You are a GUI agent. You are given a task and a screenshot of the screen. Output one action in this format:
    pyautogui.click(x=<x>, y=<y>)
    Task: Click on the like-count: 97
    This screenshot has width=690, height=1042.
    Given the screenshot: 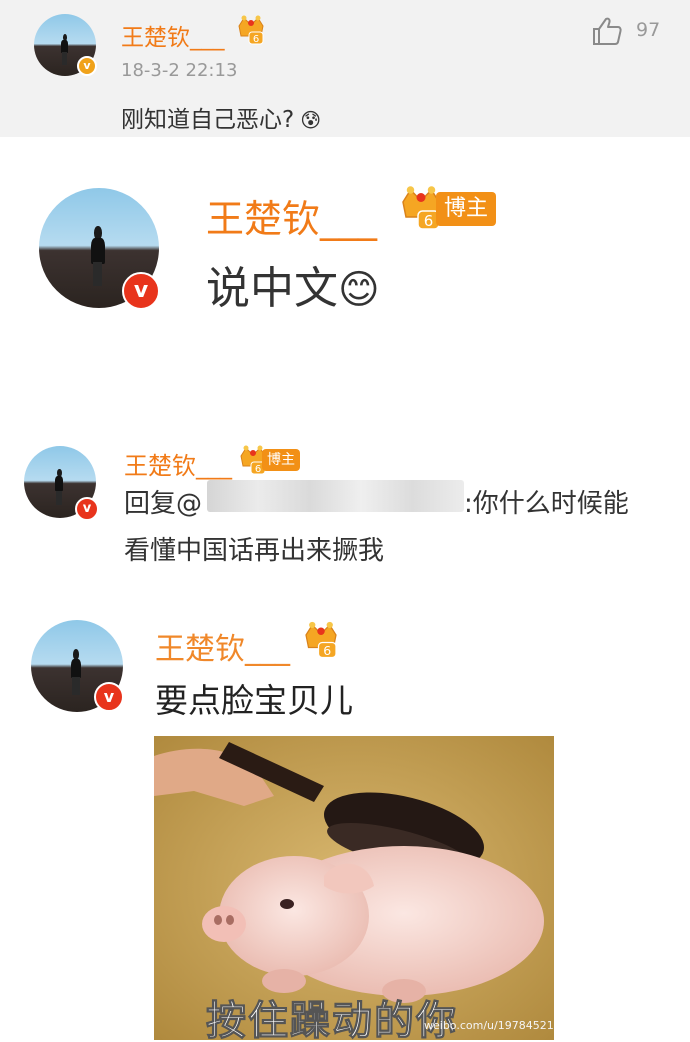 What is the action you would take?
    pyautogui.click(x=648, y=30)
    